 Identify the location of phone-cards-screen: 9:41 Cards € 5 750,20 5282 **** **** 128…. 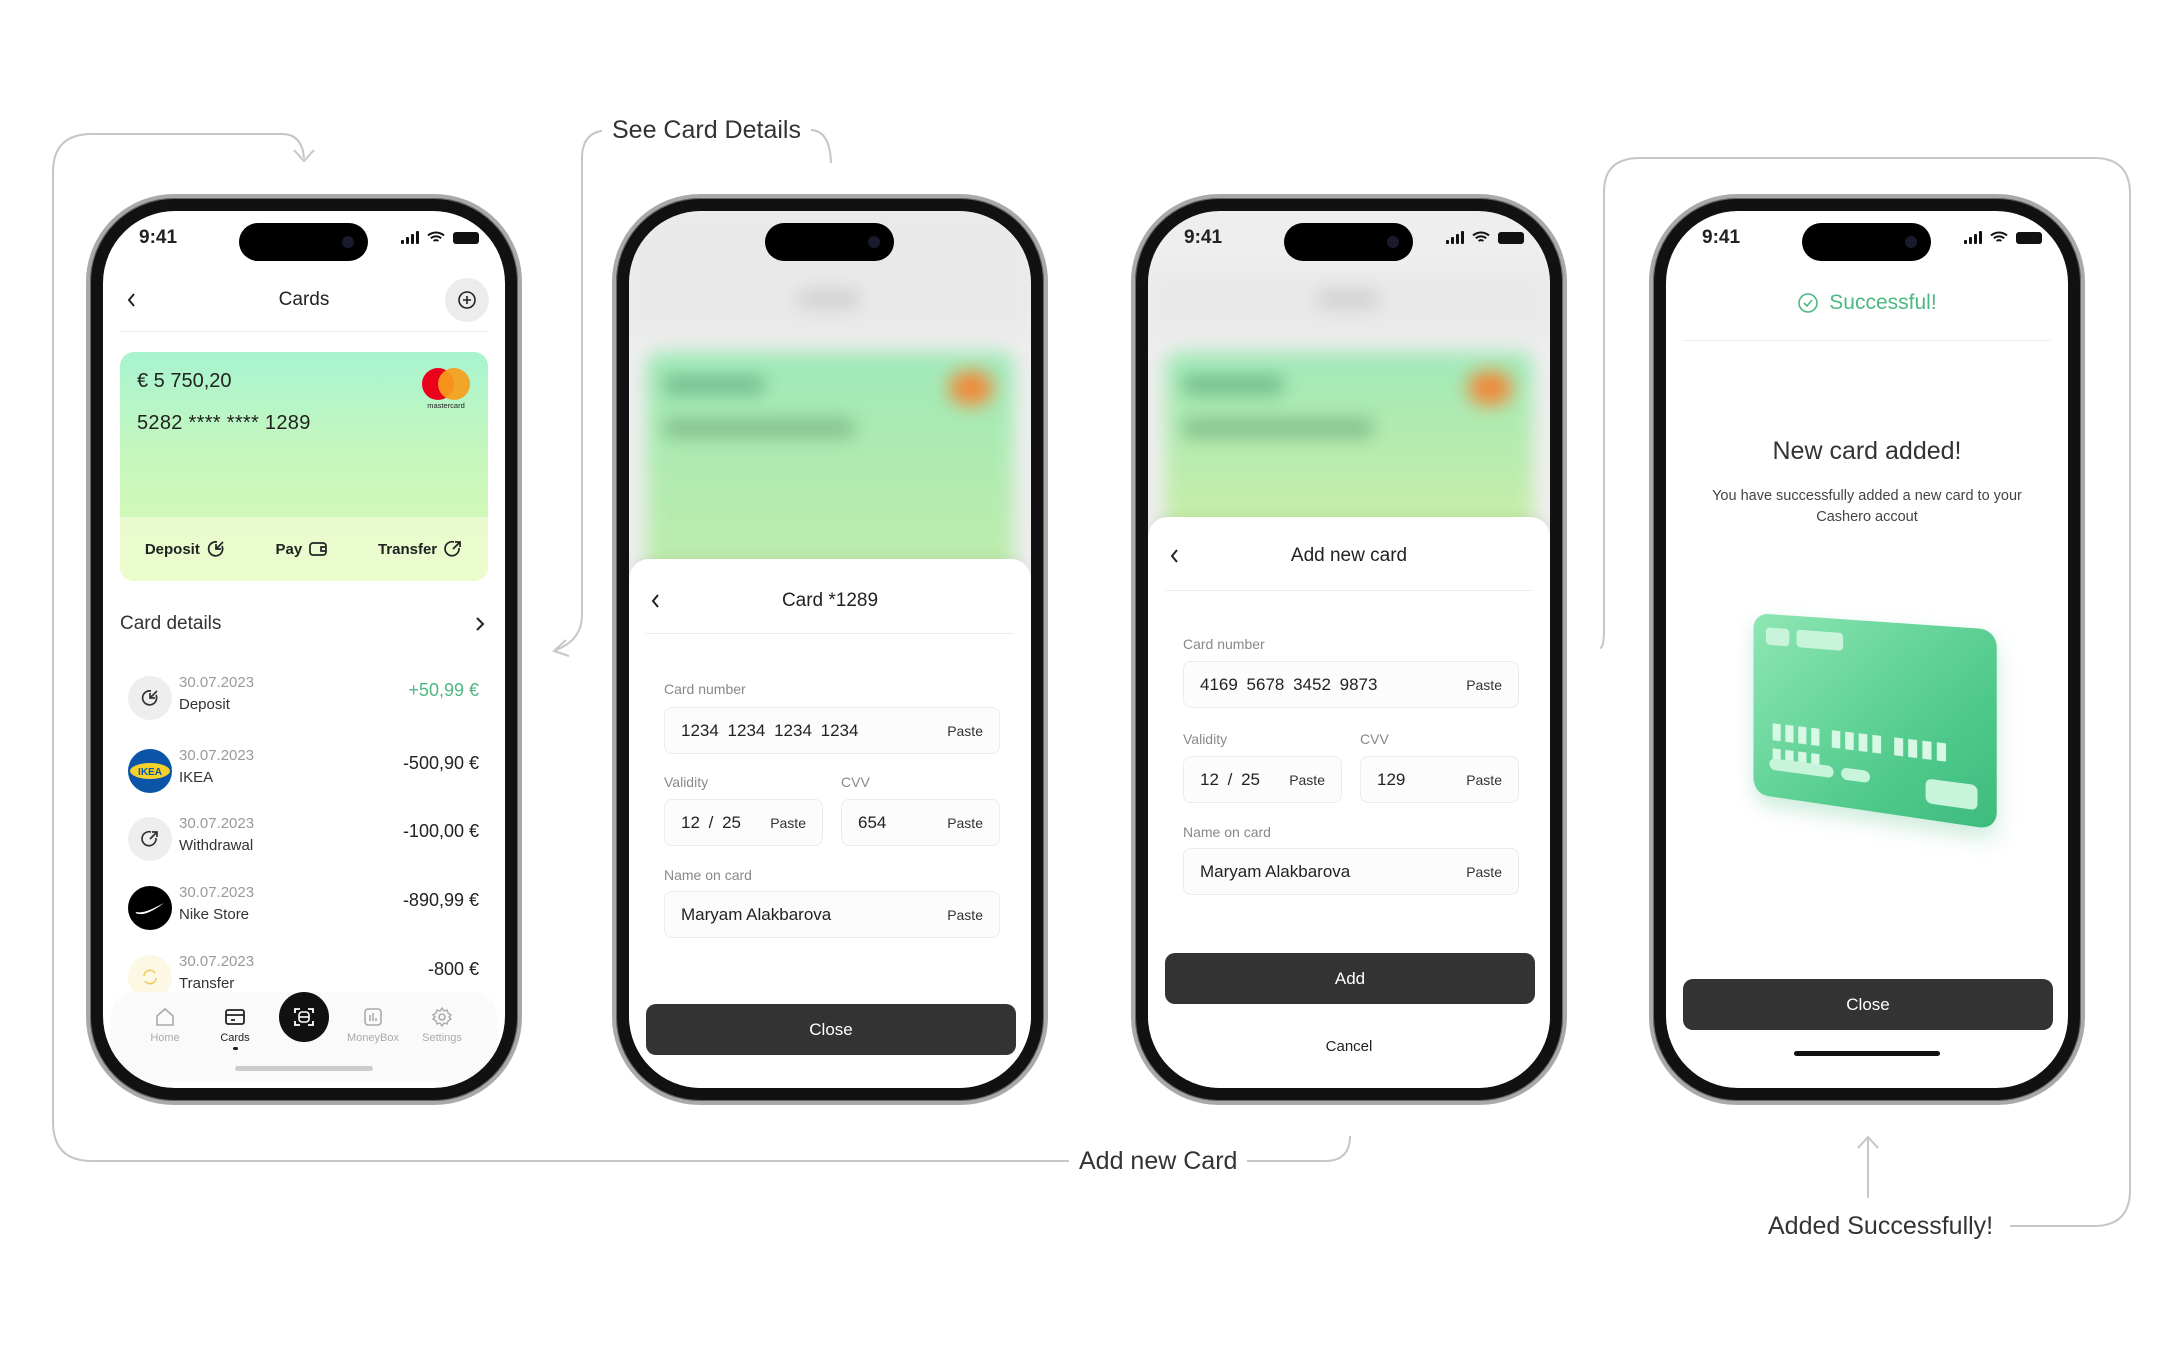
(304, 649).